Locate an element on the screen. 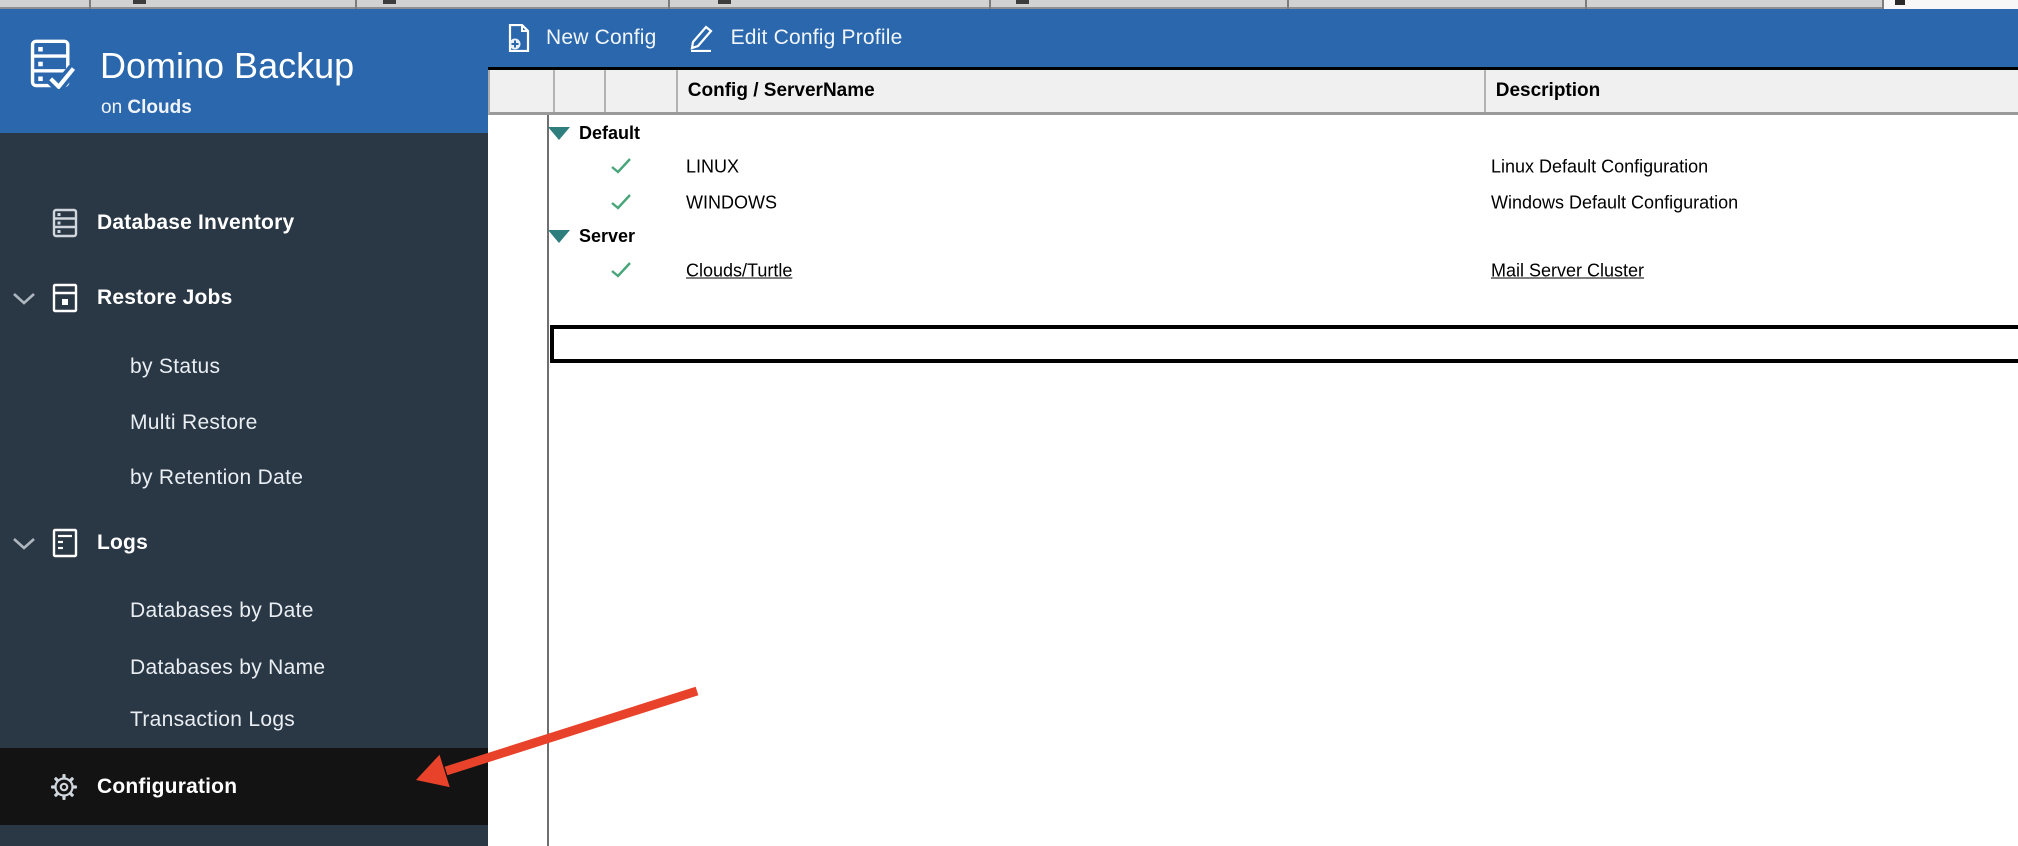 This screenshot has height=846, width=2018. table-row-clouds-turtle: Clouds/Turtle Mail Server Cluster is located at coordinates (1253, 271).